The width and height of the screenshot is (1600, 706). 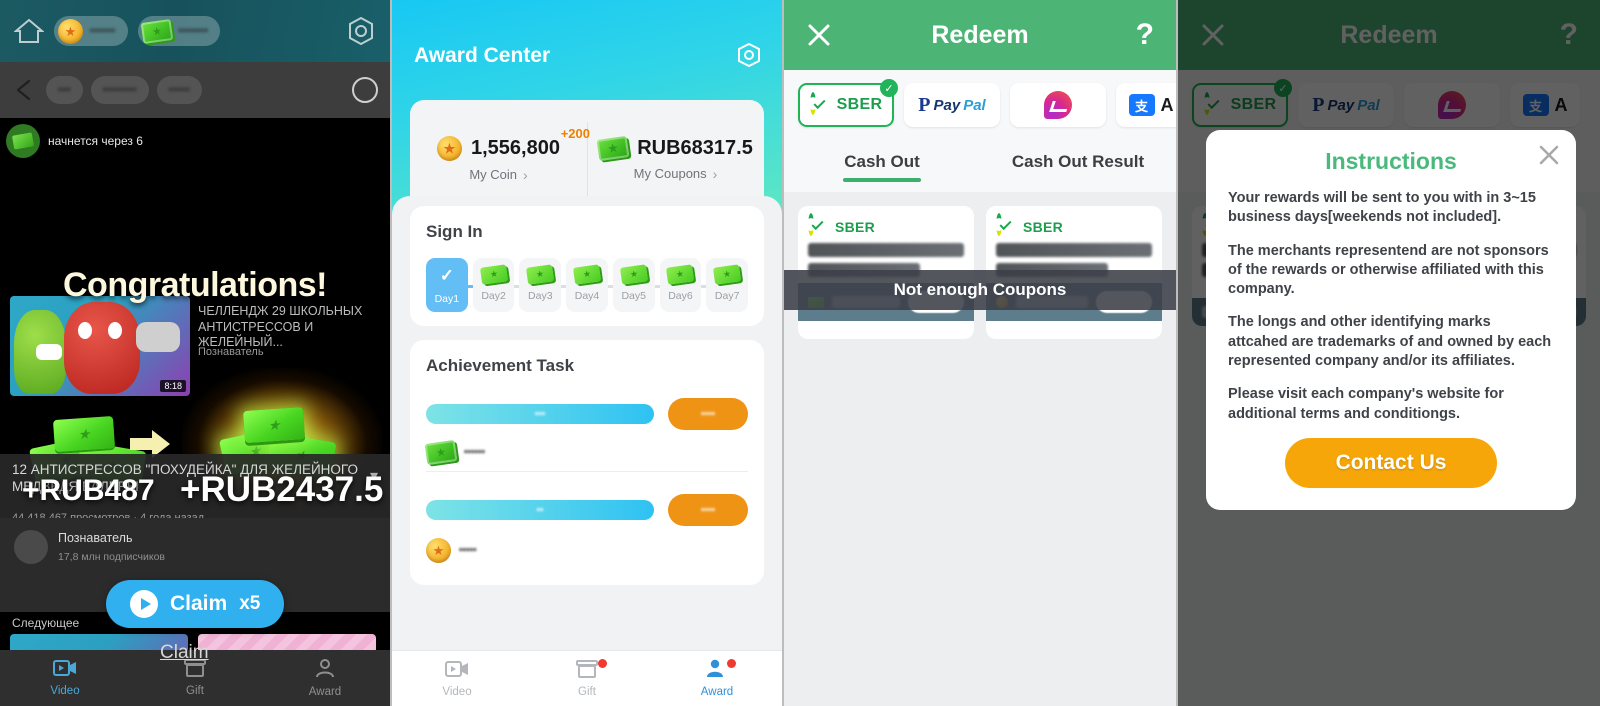 I want to click on my-coupons-label: My Coupons, so click(x=670, y=173).